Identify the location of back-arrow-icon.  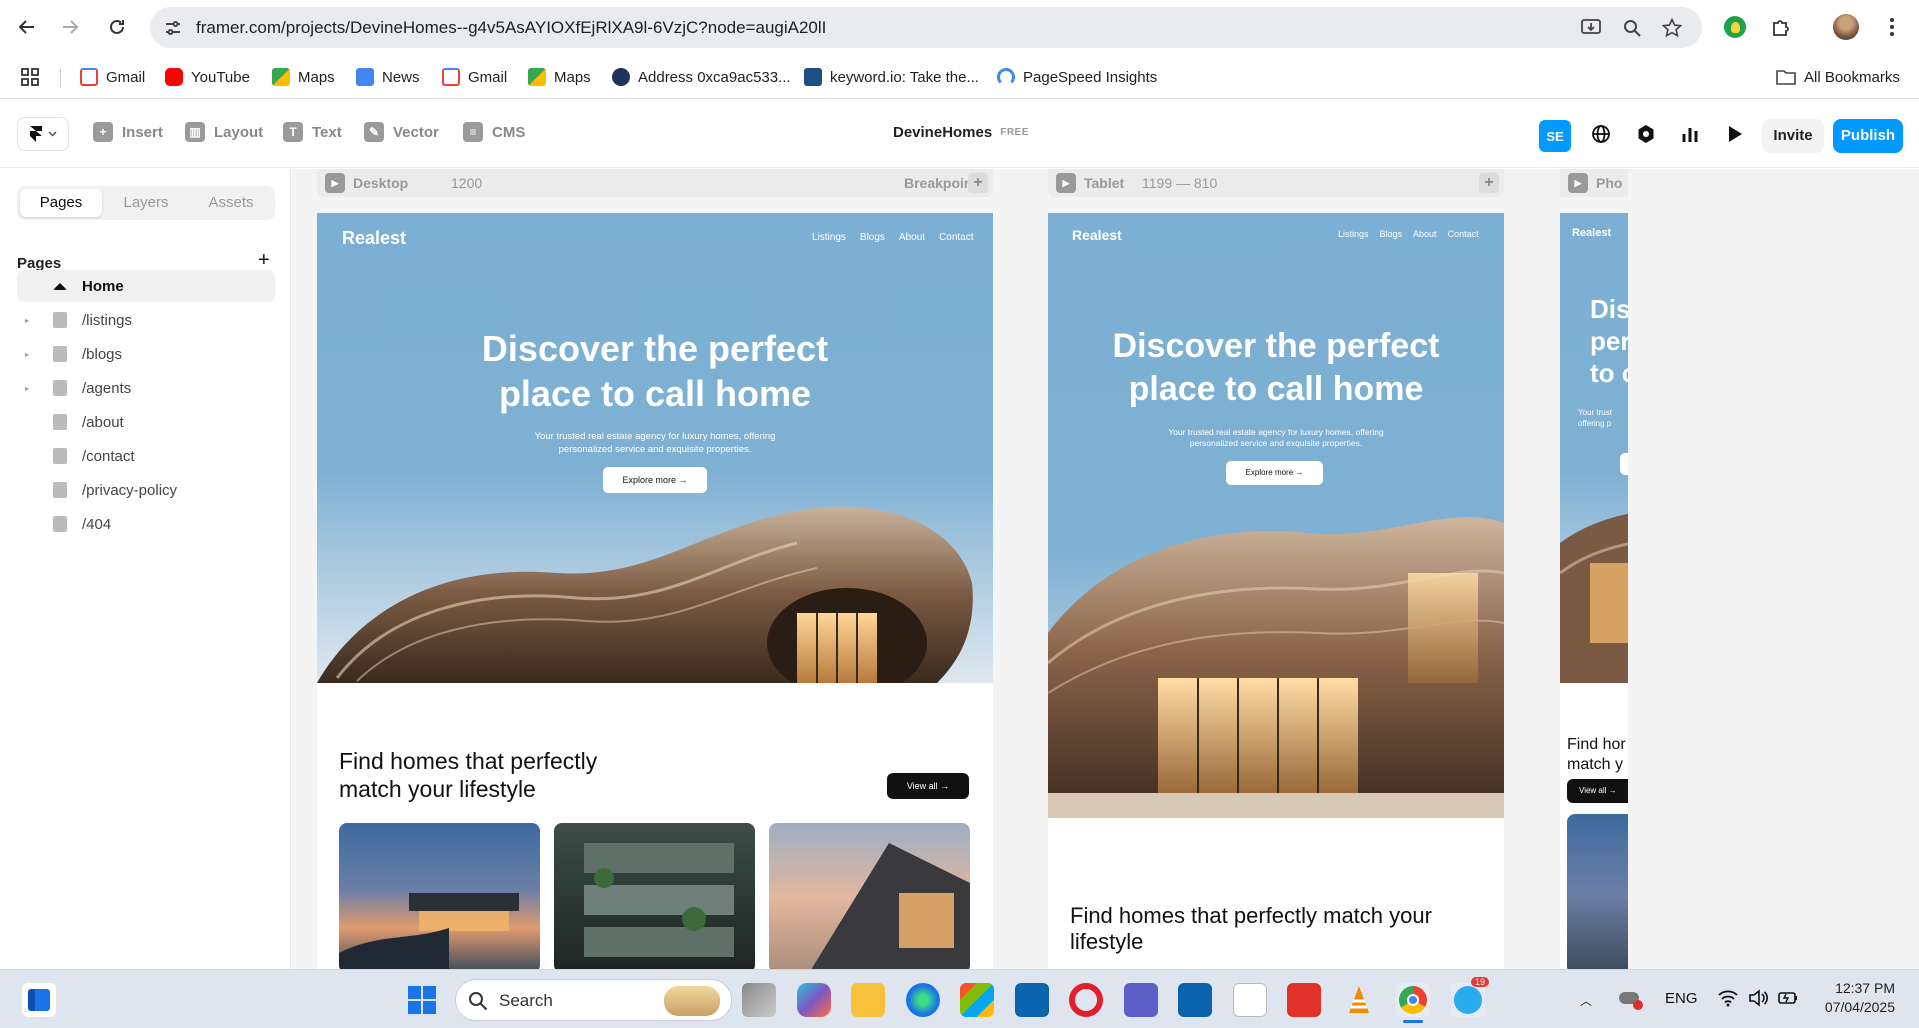
(27, 27).